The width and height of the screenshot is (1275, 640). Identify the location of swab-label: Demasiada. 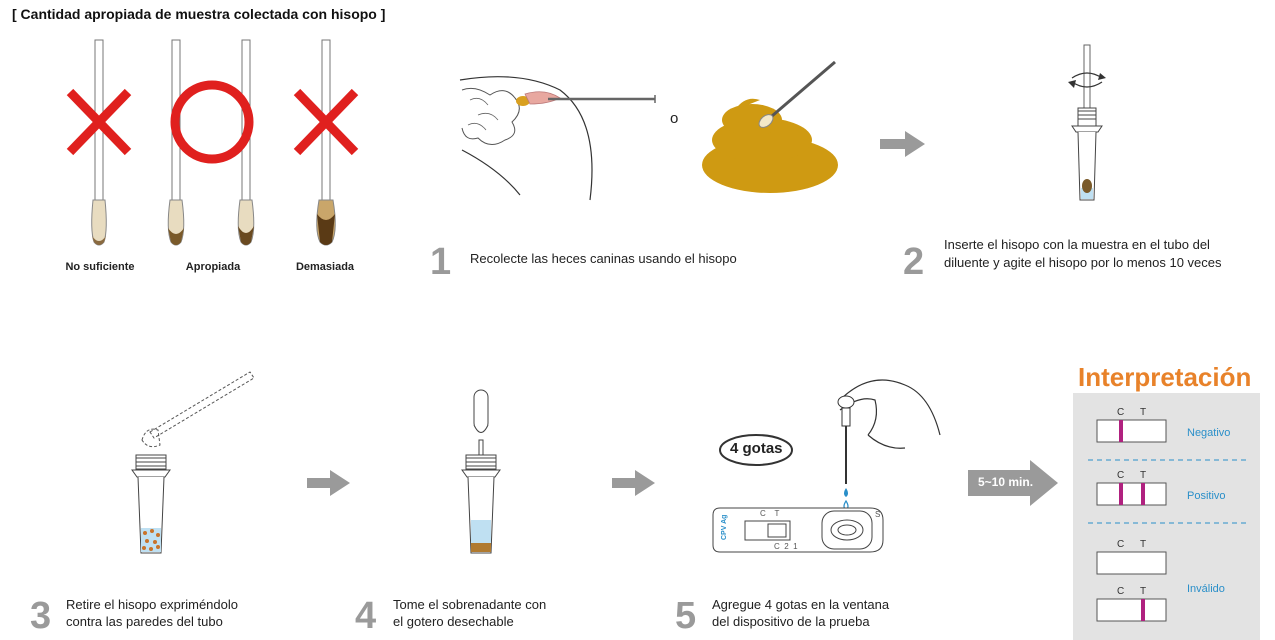
(325, 267).